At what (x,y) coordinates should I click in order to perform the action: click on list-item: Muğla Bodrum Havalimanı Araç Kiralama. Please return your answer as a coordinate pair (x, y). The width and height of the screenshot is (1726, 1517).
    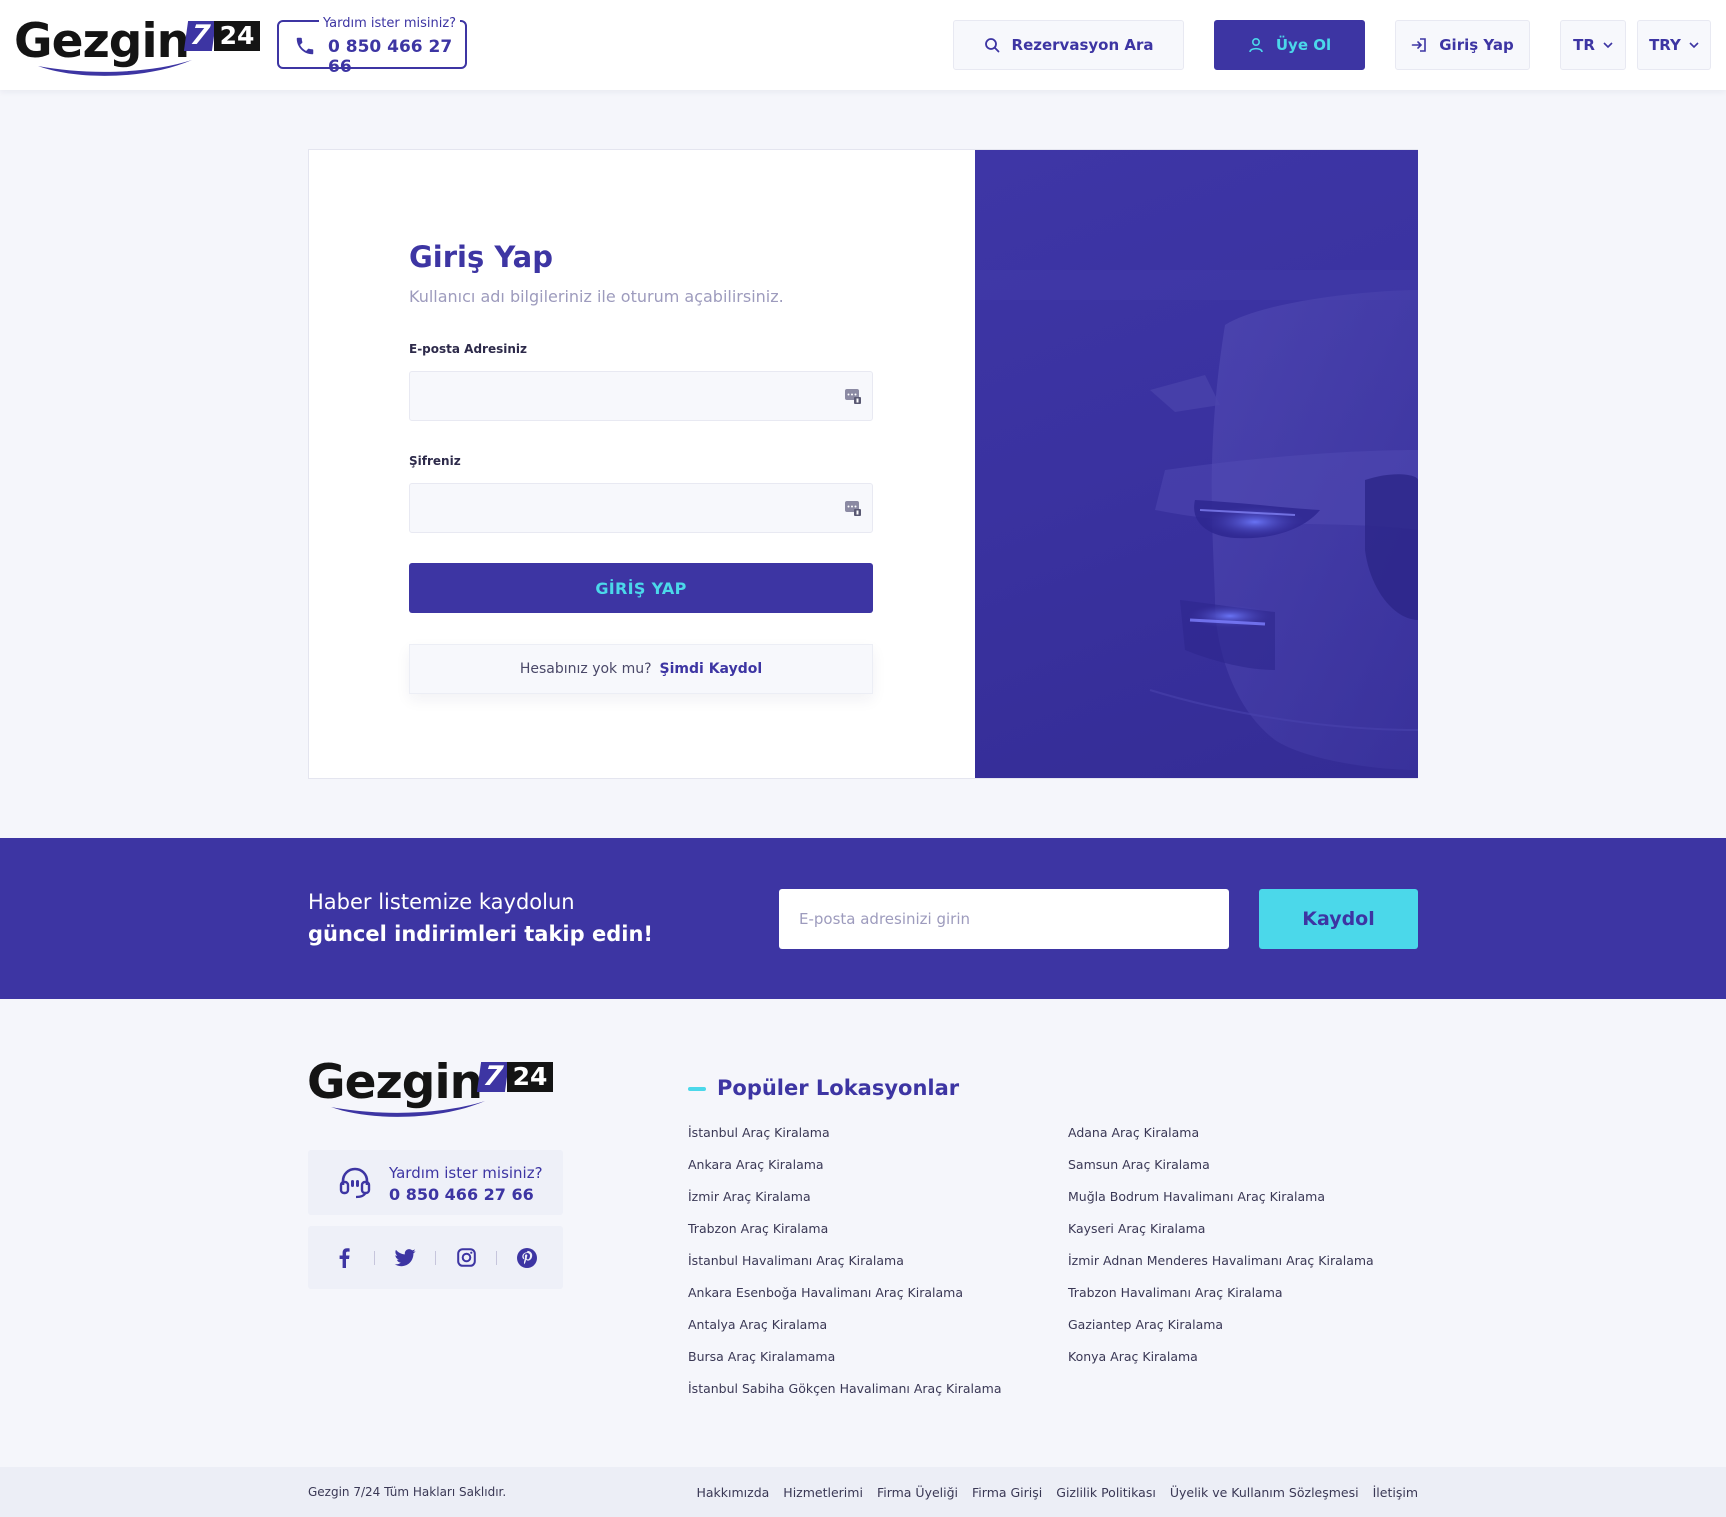
    Looking at the image, I should click on (1221, 1205).